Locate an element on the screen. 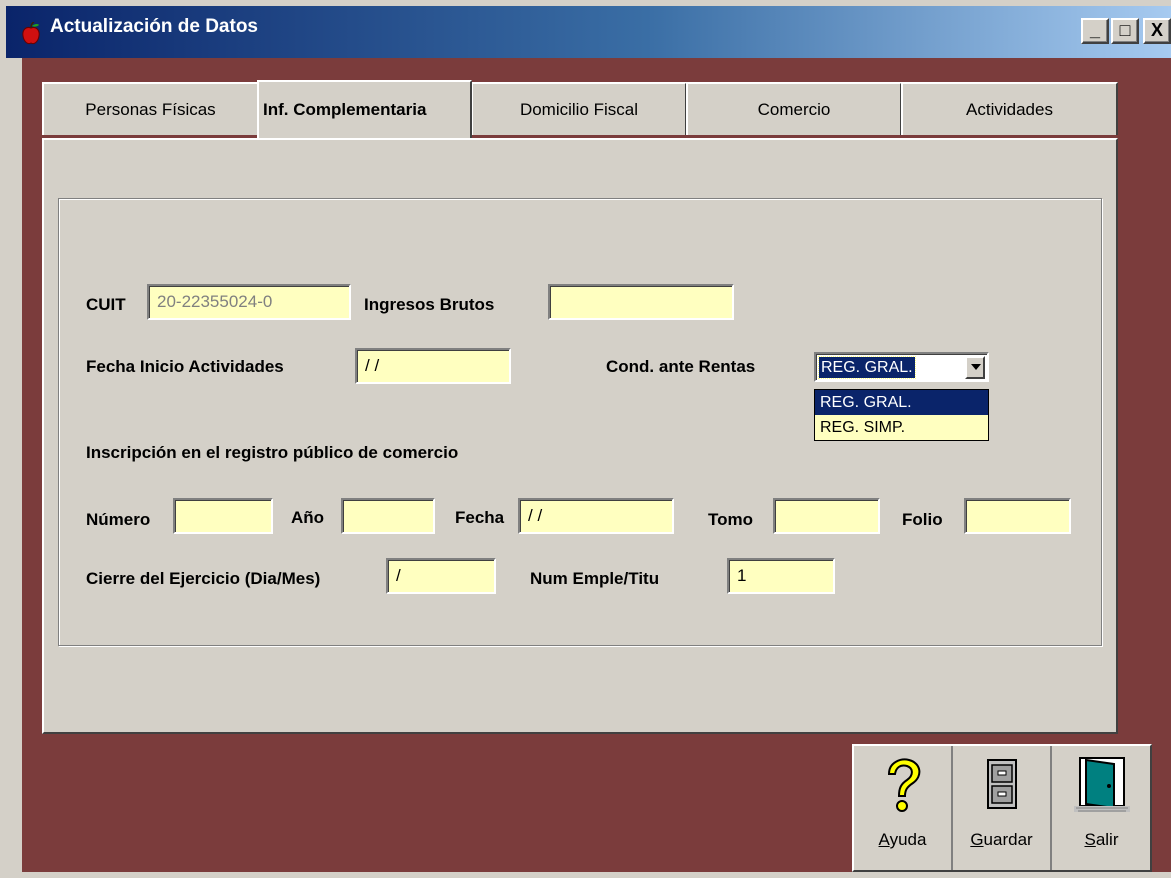 The height and width of the screenshot is (878, 1171). num-emple-label: Num Emple/Titu is located at coordinates (595, 578).